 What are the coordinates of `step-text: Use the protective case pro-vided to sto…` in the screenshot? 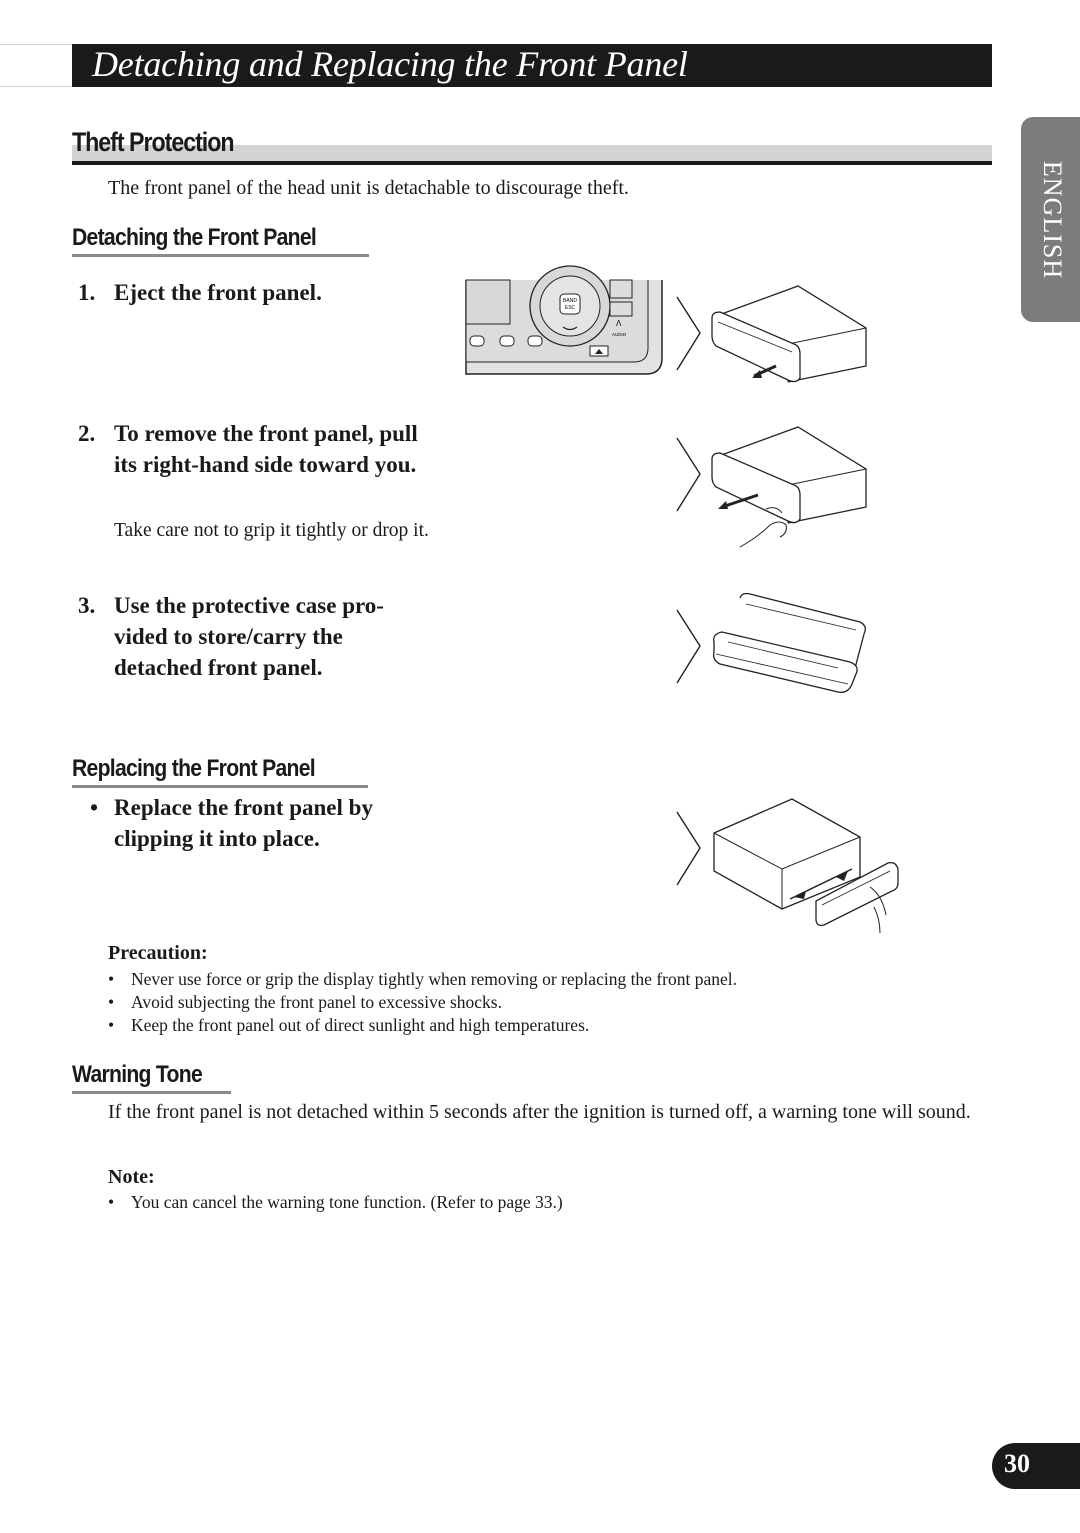 It's located at (249, 636).